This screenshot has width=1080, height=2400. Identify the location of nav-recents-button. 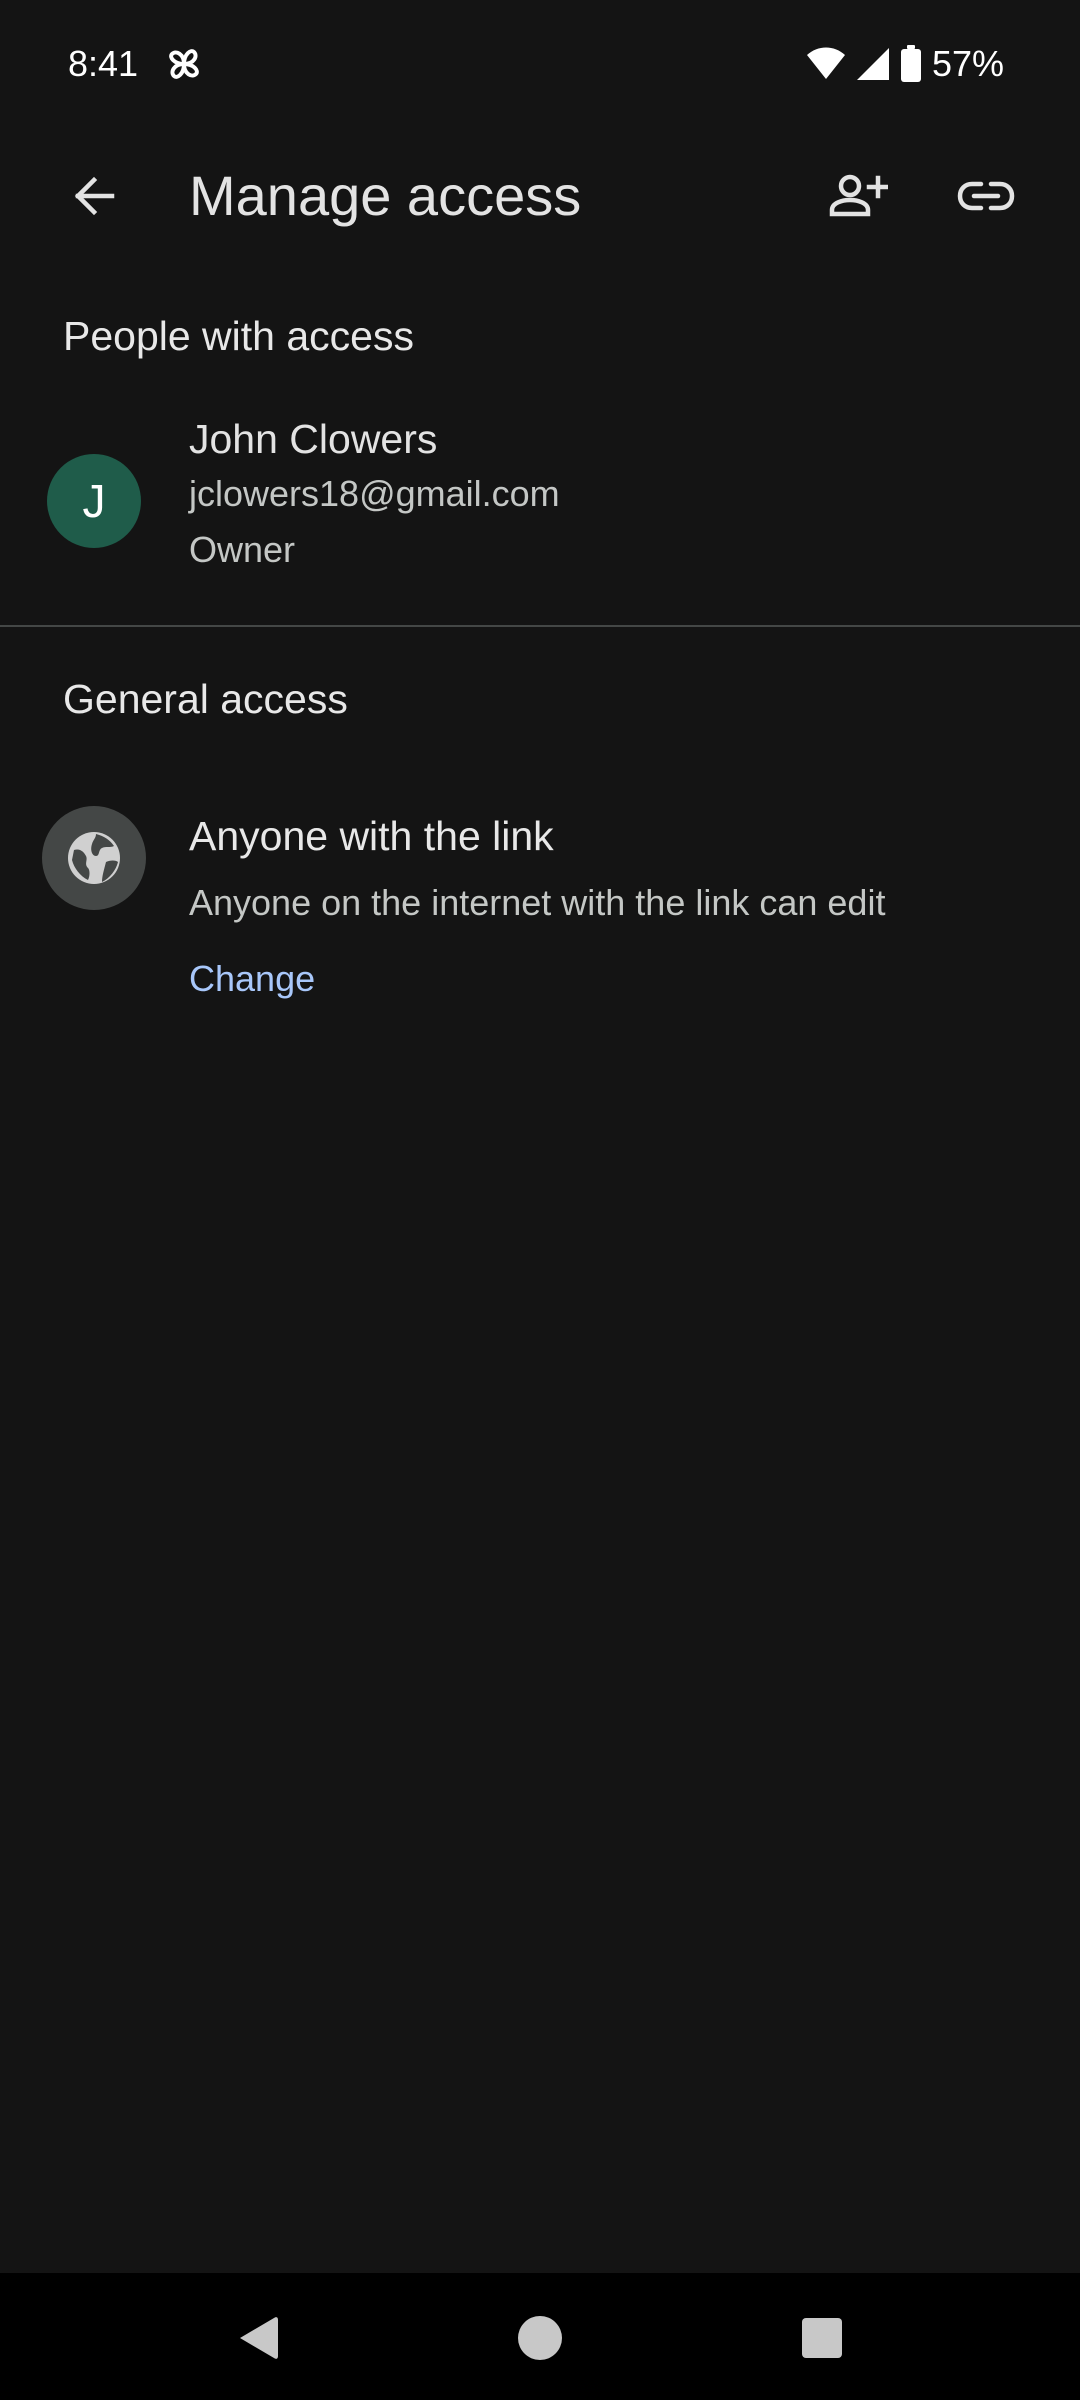
(822, 2338).